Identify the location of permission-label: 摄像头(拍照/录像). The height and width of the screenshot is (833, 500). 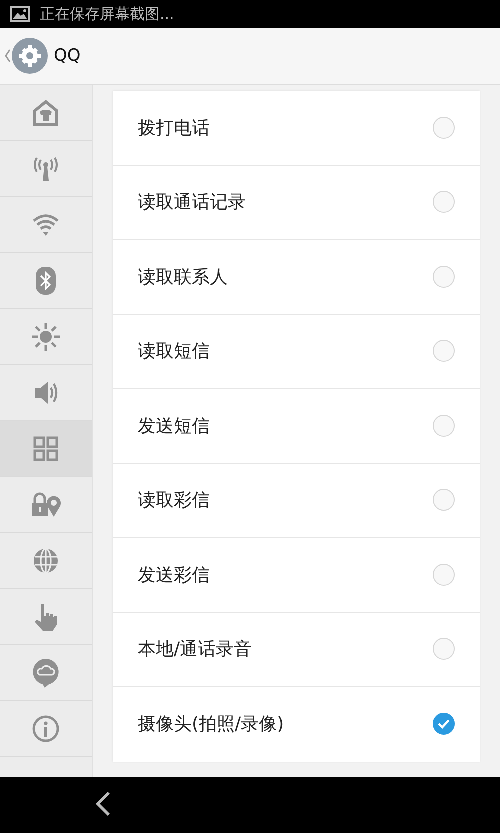
(211, 724).